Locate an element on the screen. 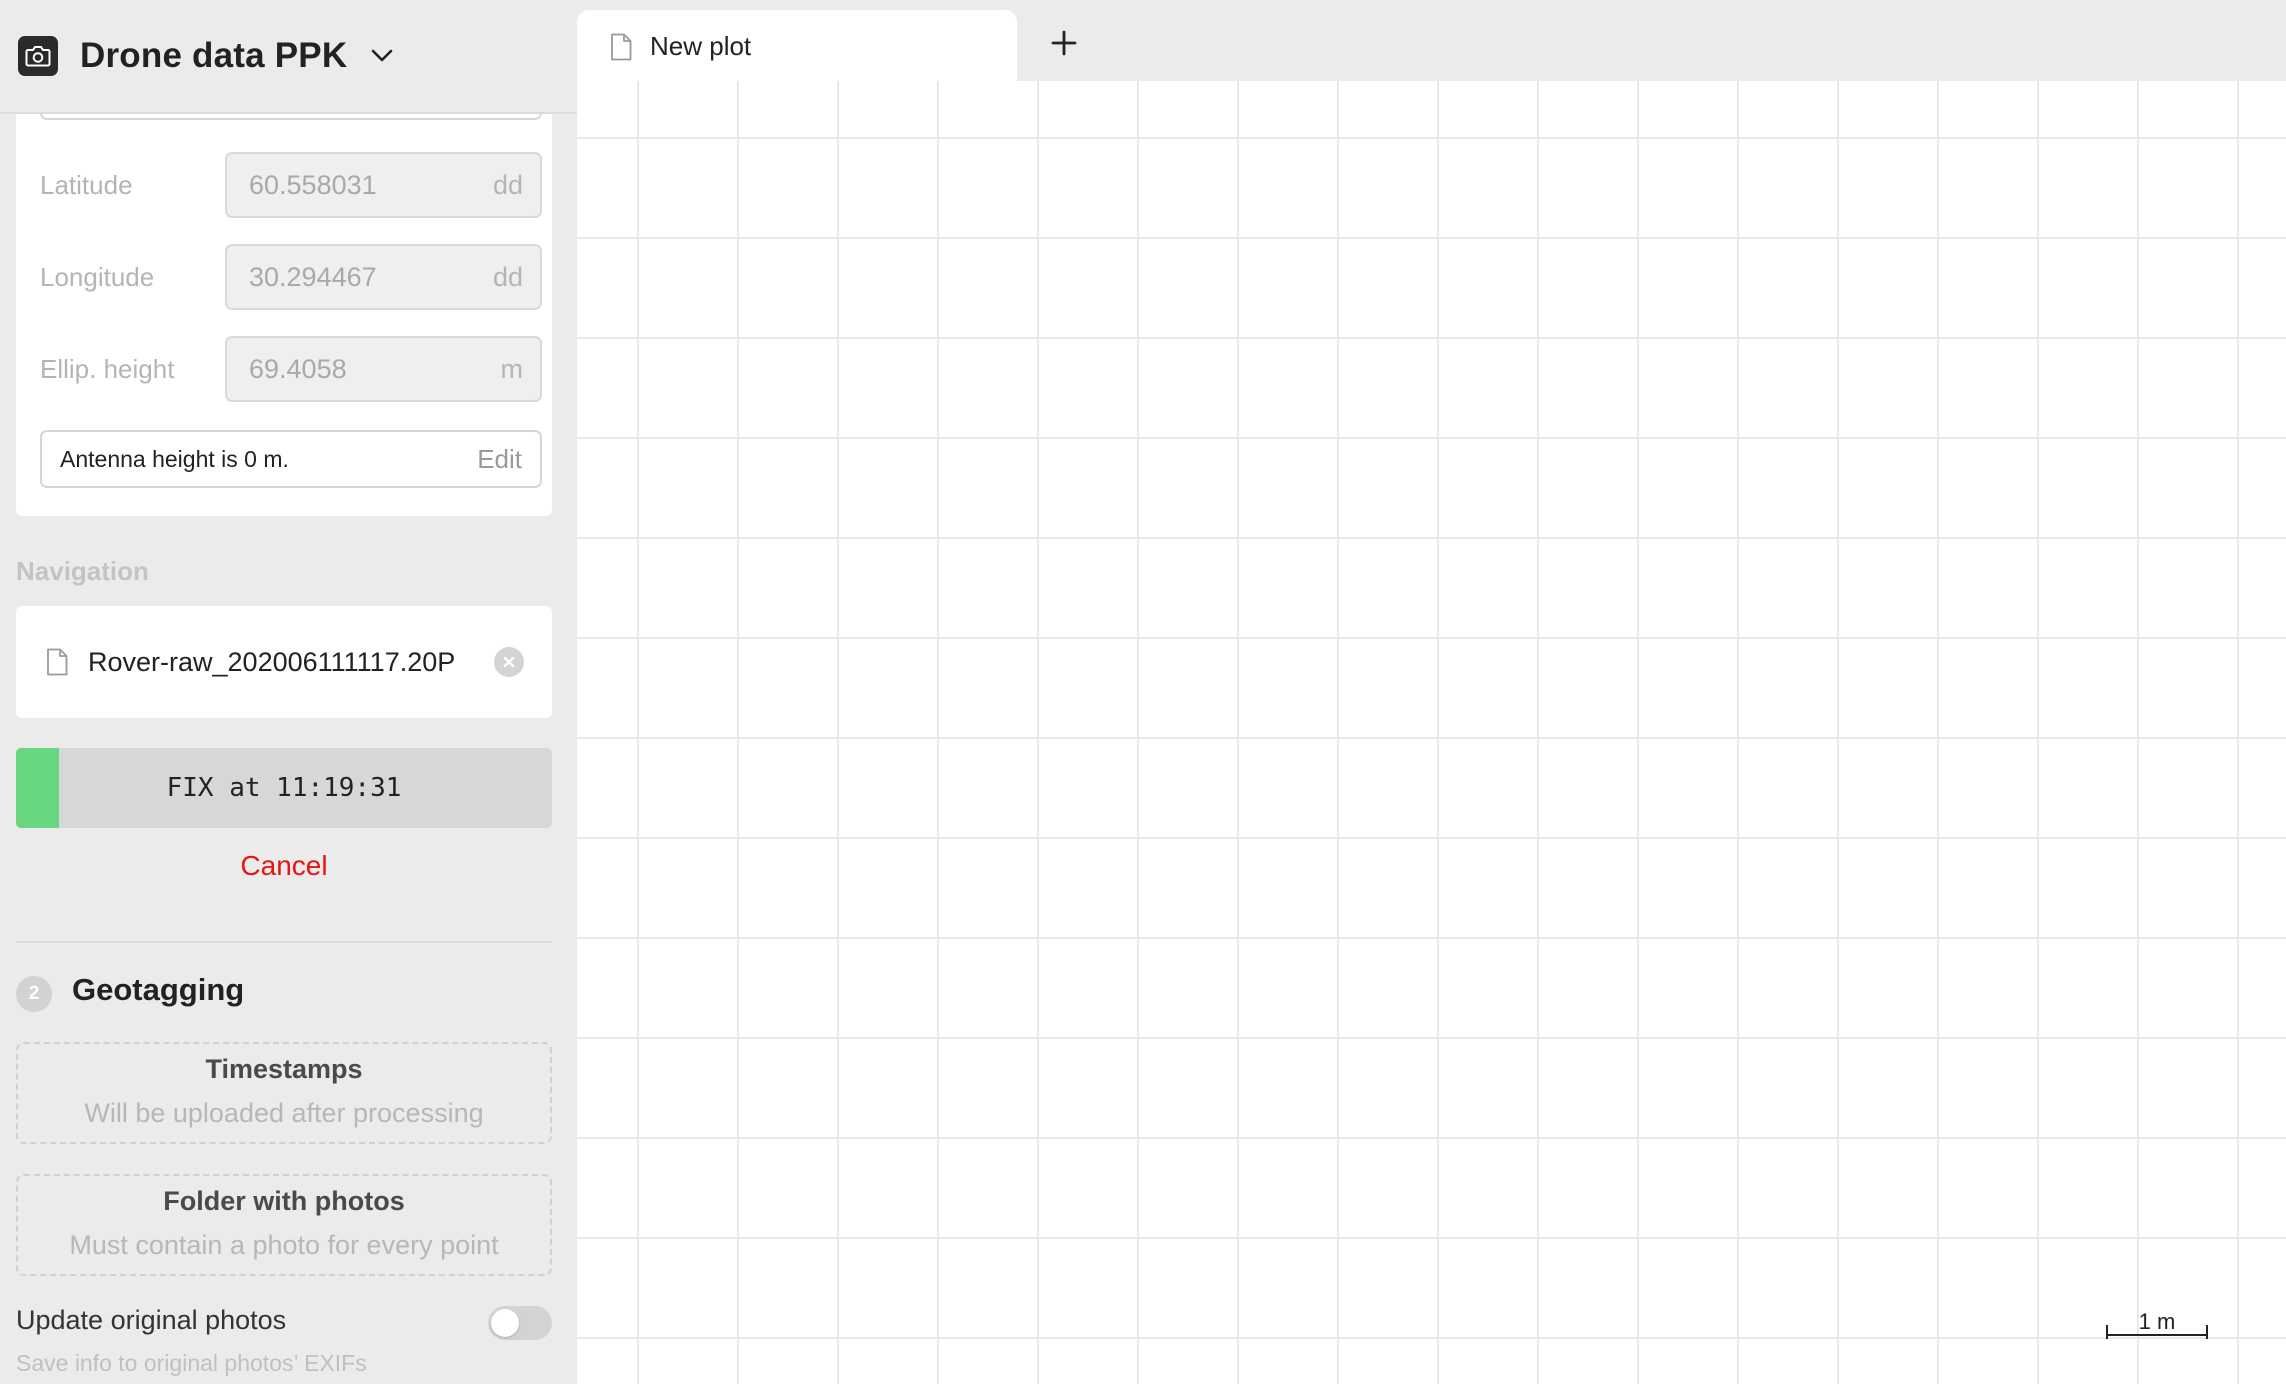 Image resolution: width=2286 pixels, height=1384 pixels. camera-icon is located at coordinates (38, 56).